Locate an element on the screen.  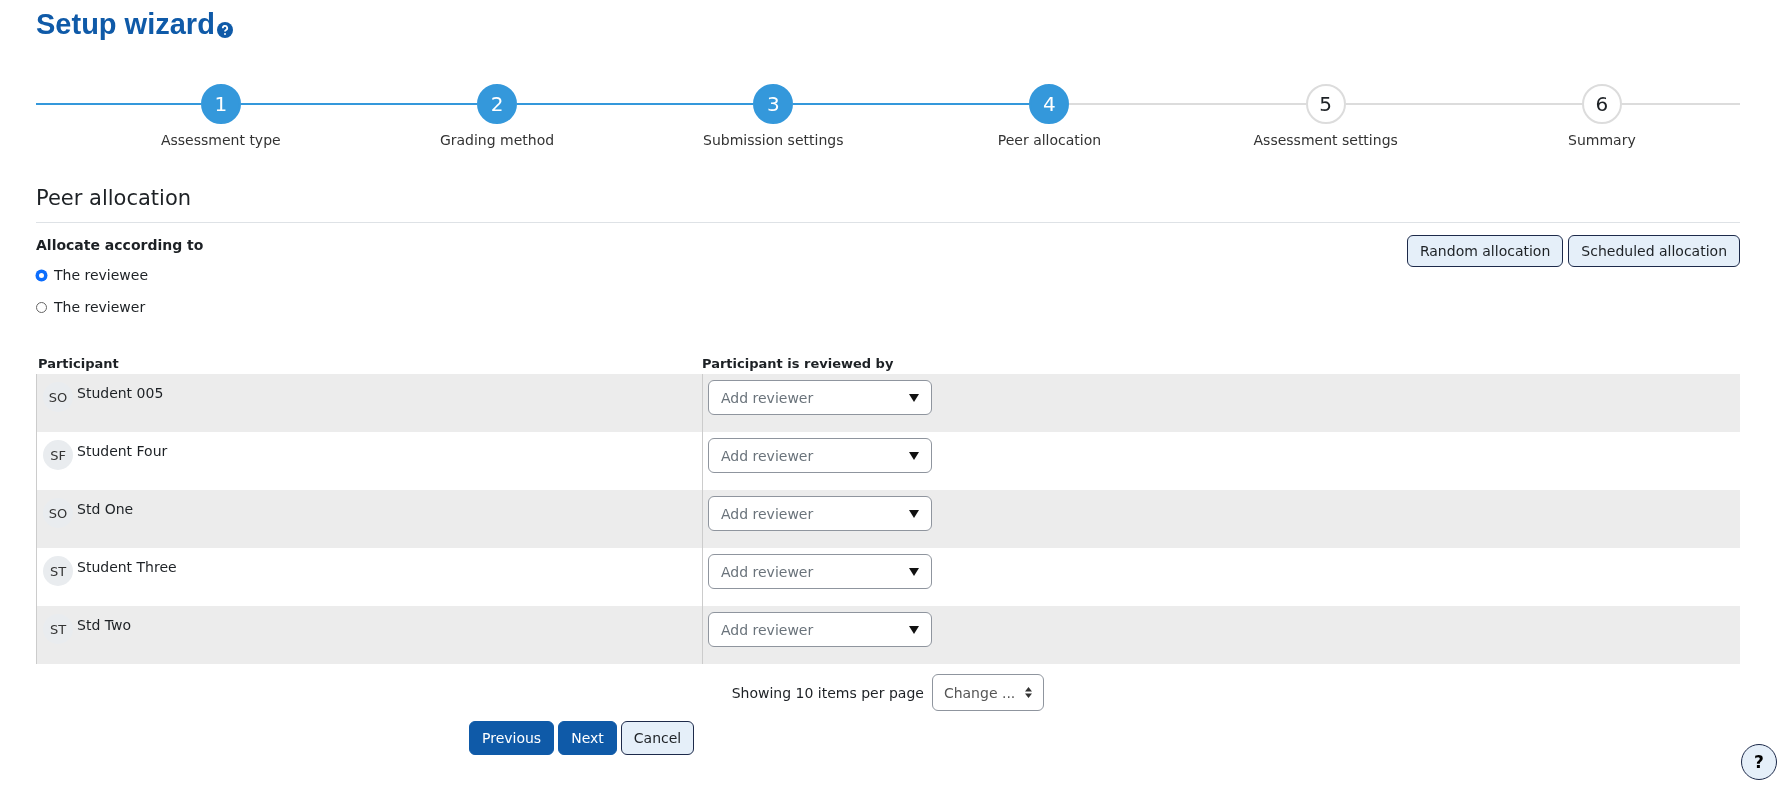
step-number: 6 is located at coordinates (1601, 104).